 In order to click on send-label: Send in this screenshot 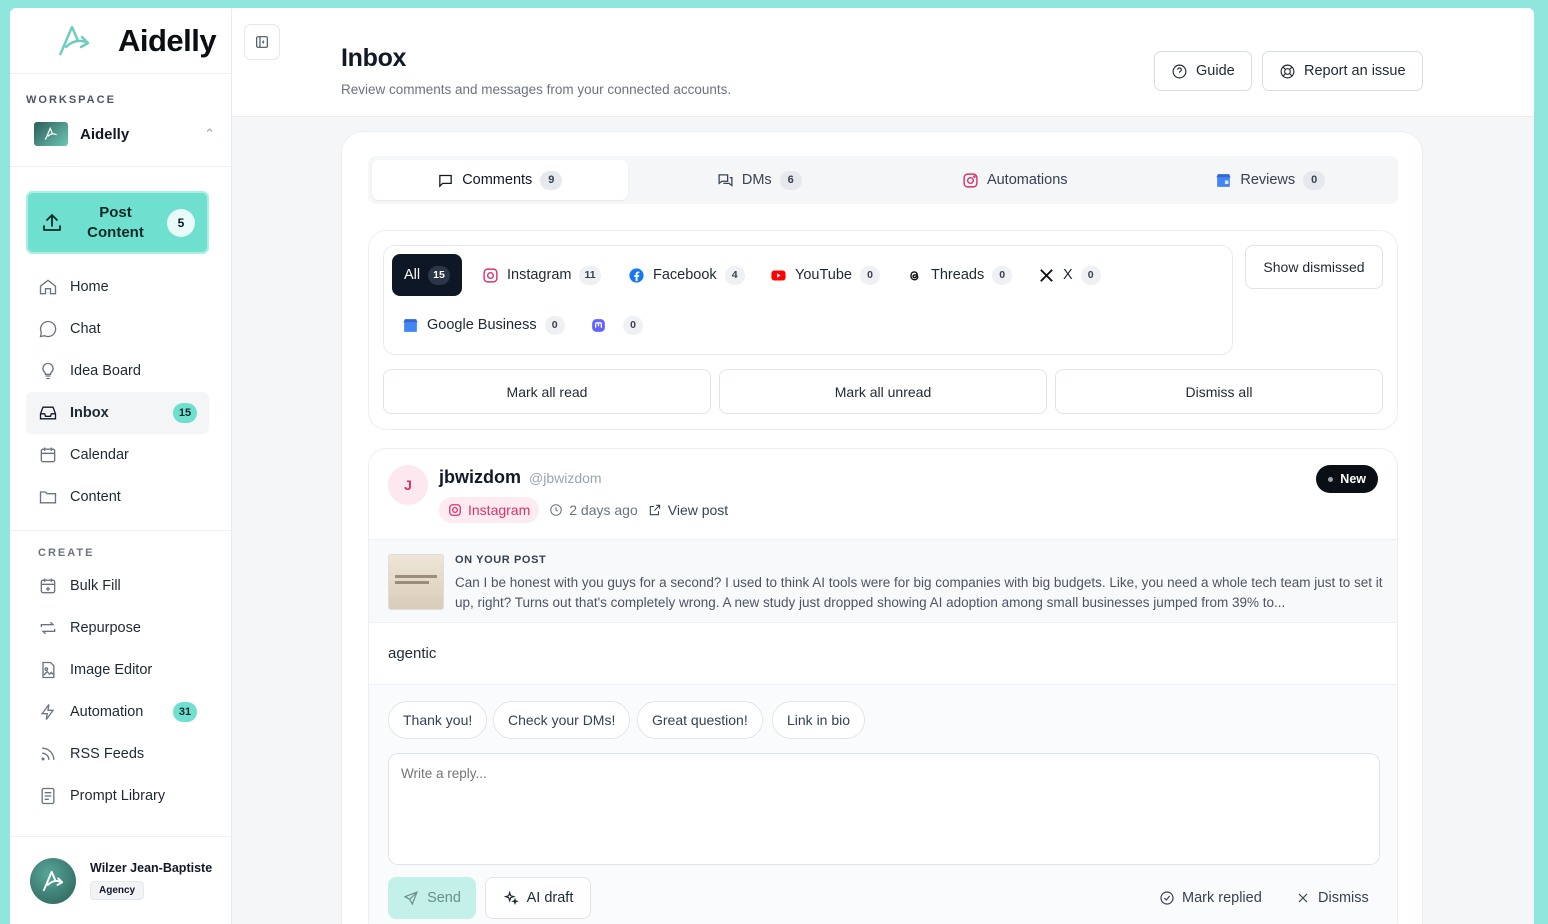, I will do `click(444, 898)`.